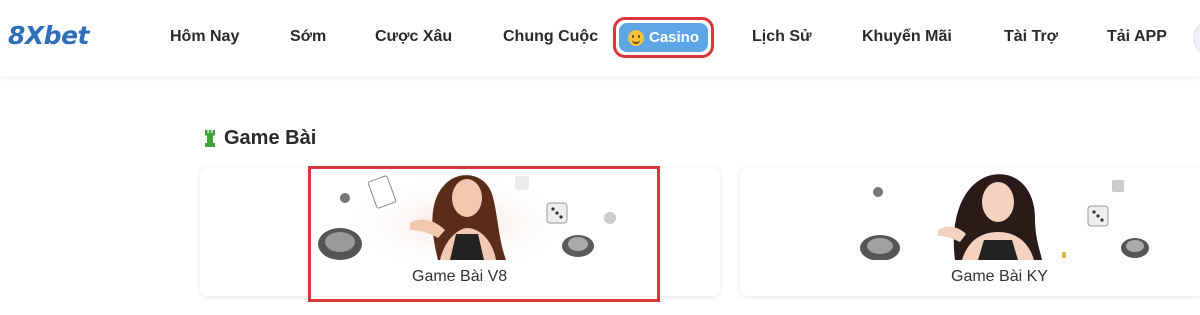  I want to click on nav-item-tai-app: Tải APP, so click(1137, 37).